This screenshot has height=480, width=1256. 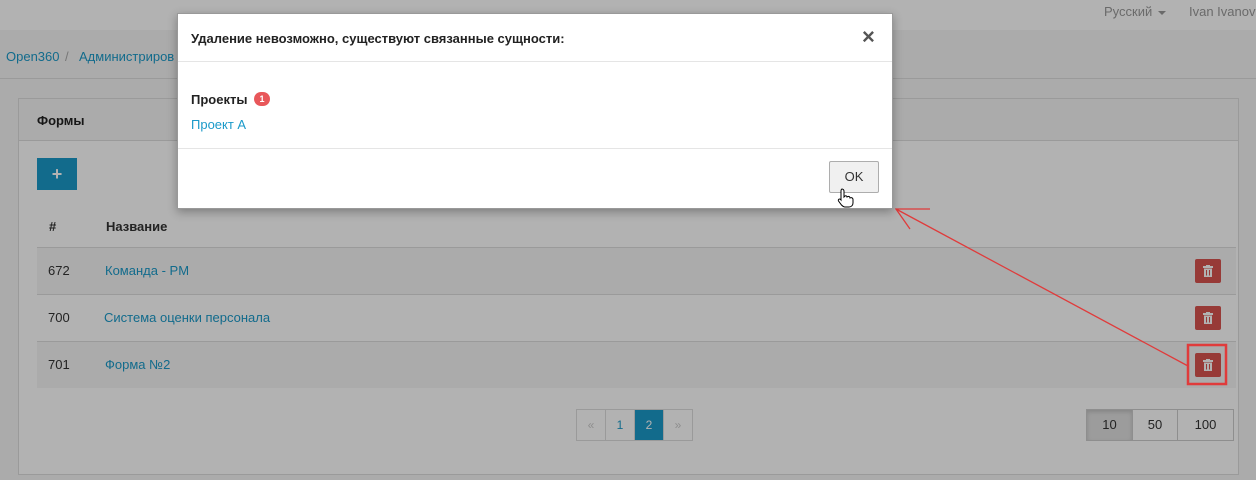 I want to click on hand-cursor-icon, so click(x=845, y=198).